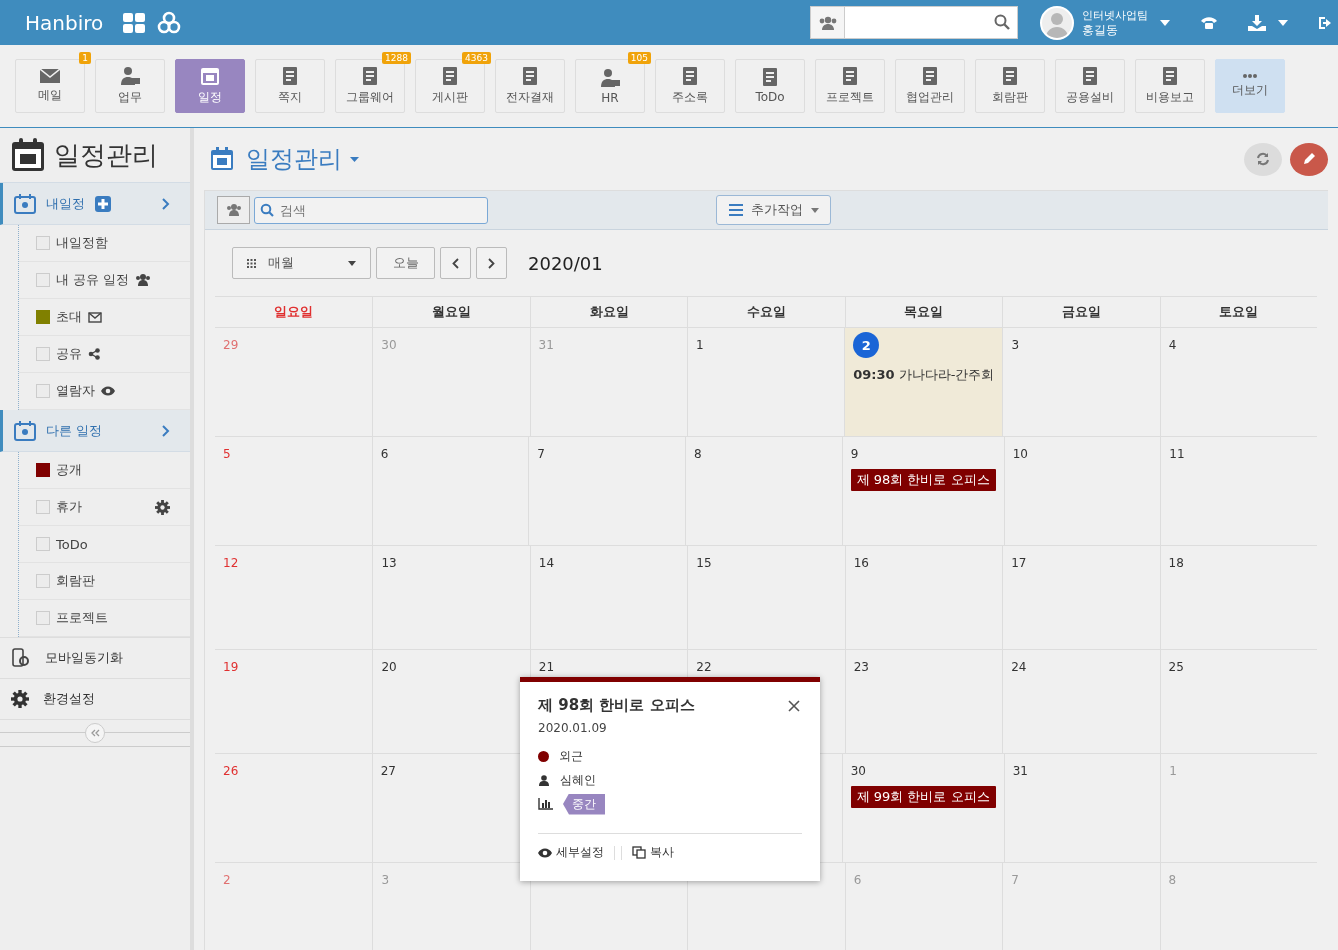 This screenshot has height=950, width=1338. Describe the element at coordinates (1170, 86) in the screenshot. I see `app-button: 비용보고` at that location.